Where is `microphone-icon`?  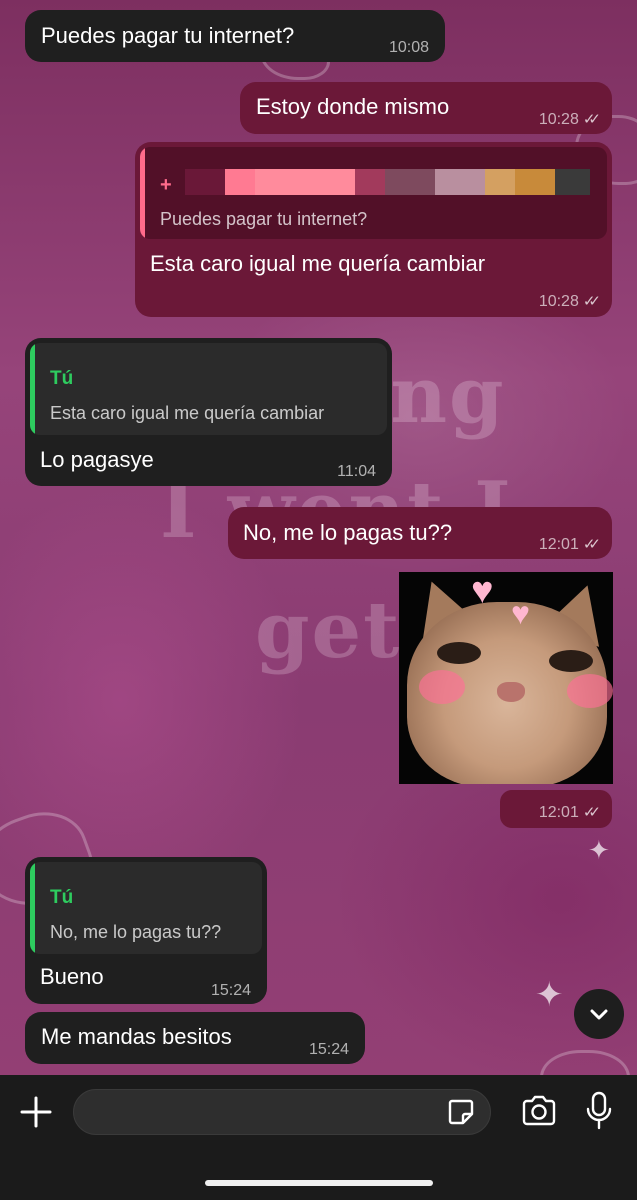 microphone-icon is located at coordinates (599, 1111).